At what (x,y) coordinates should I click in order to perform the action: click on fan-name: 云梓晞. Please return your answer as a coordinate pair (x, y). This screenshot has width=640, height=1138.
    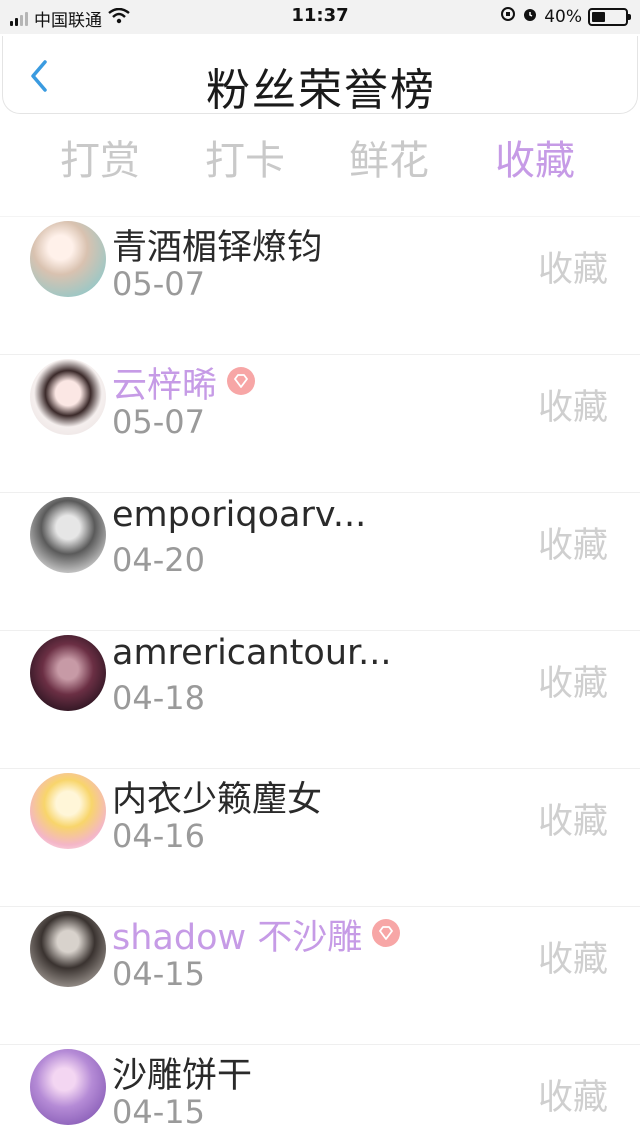
    Looking at the image, I should click on (165, 386).